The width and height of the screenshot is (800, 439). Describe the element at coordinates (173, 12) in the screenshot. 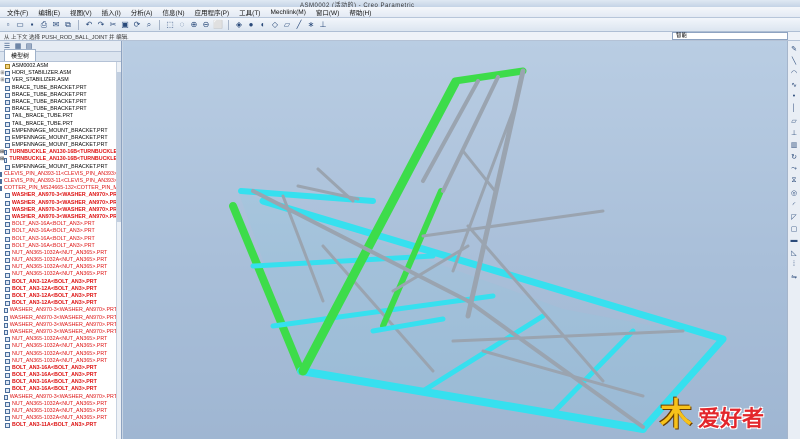

I see `menu-item: 信息(N)` at that location.